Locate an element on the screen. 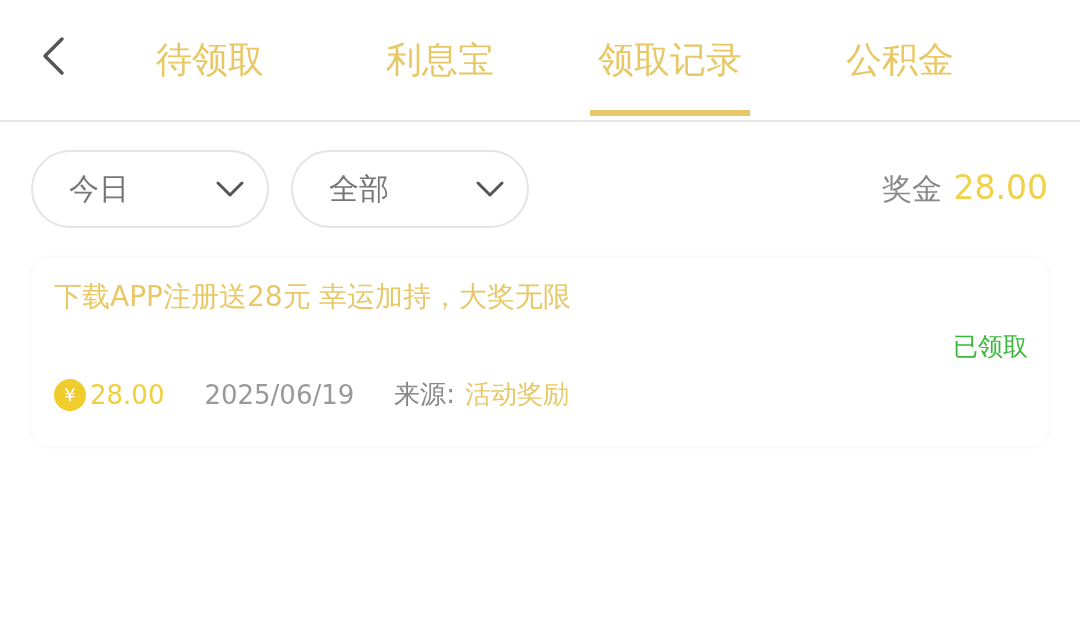 The height and width of the screenshot is (637, 1080). tab: 公积金 is located at coordinates (900, 58).